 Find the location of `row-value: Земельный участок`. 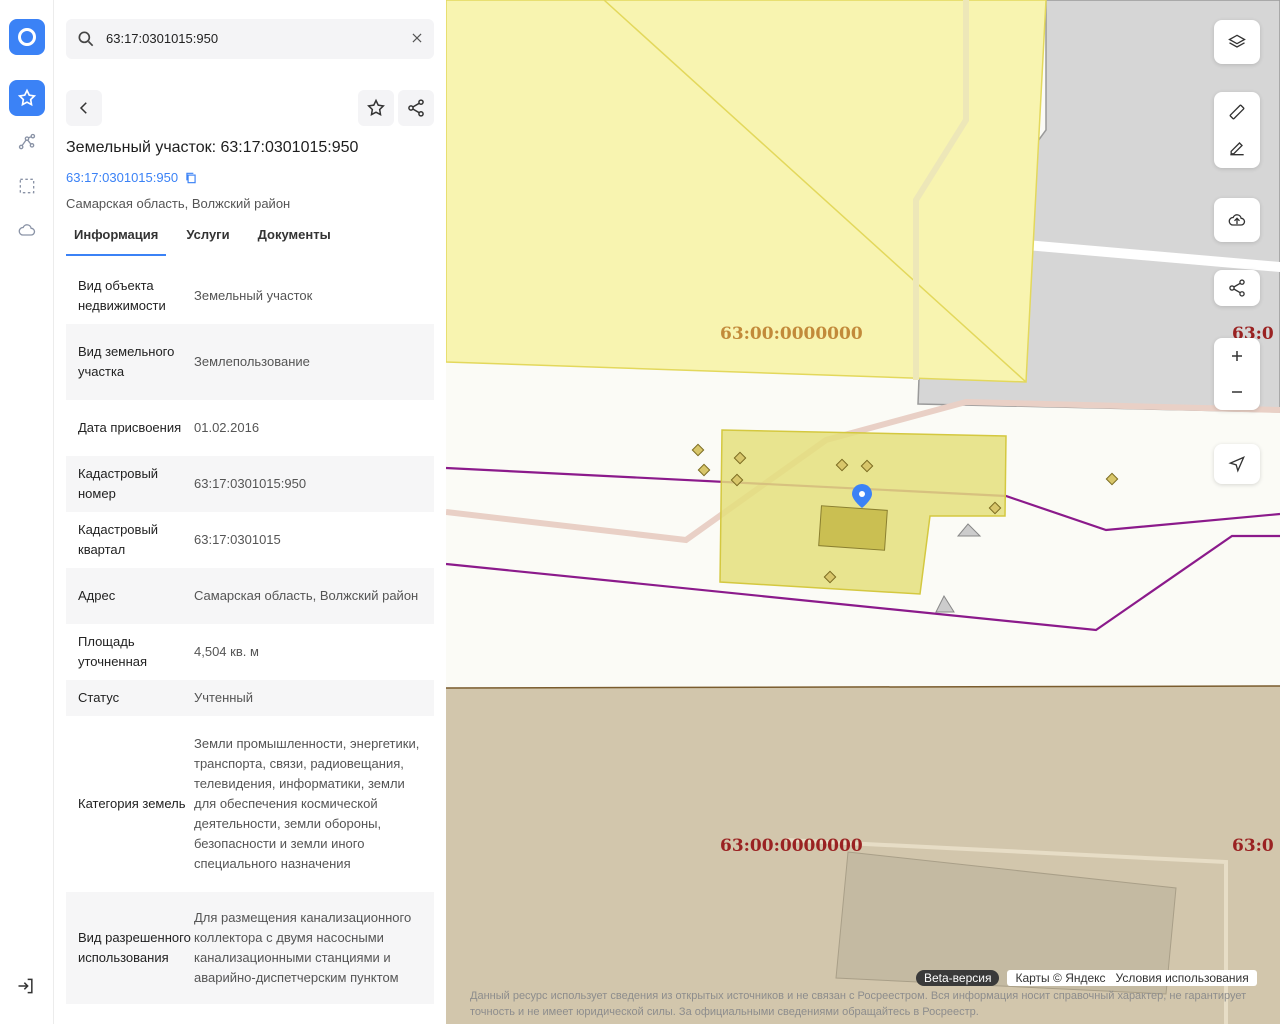

row-value: Земельный участок is located at coordinates (253, 295).